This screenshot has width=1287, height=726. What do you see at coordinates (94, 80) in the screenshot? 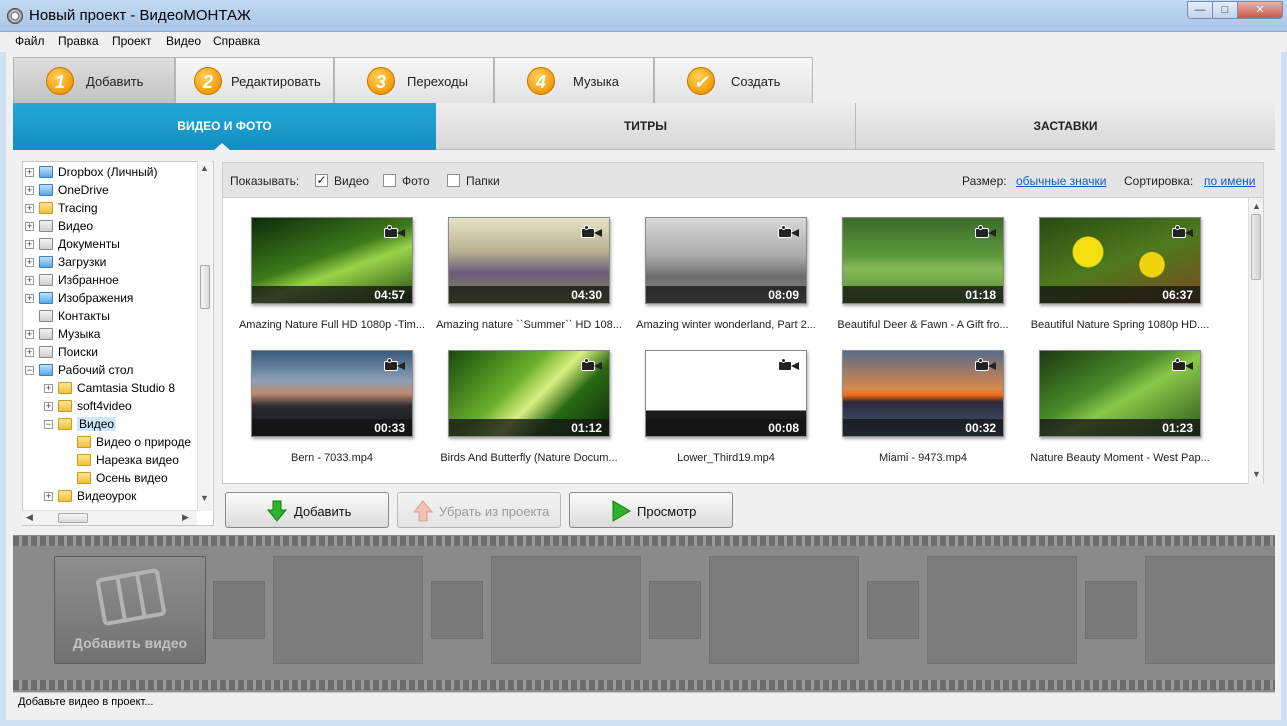
I see `step-tab-add: 1 Добавить` at bounding box center [94, 80].